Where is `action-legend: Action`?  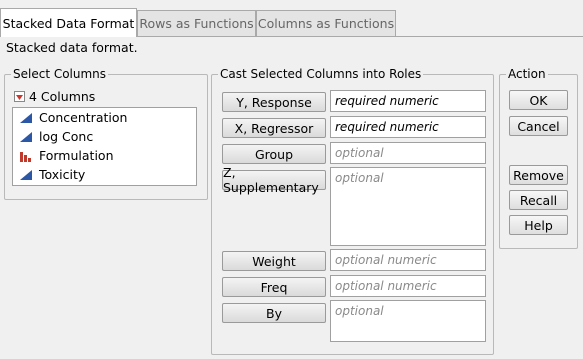 action-legend: Action is located at coordinates (527, 74).